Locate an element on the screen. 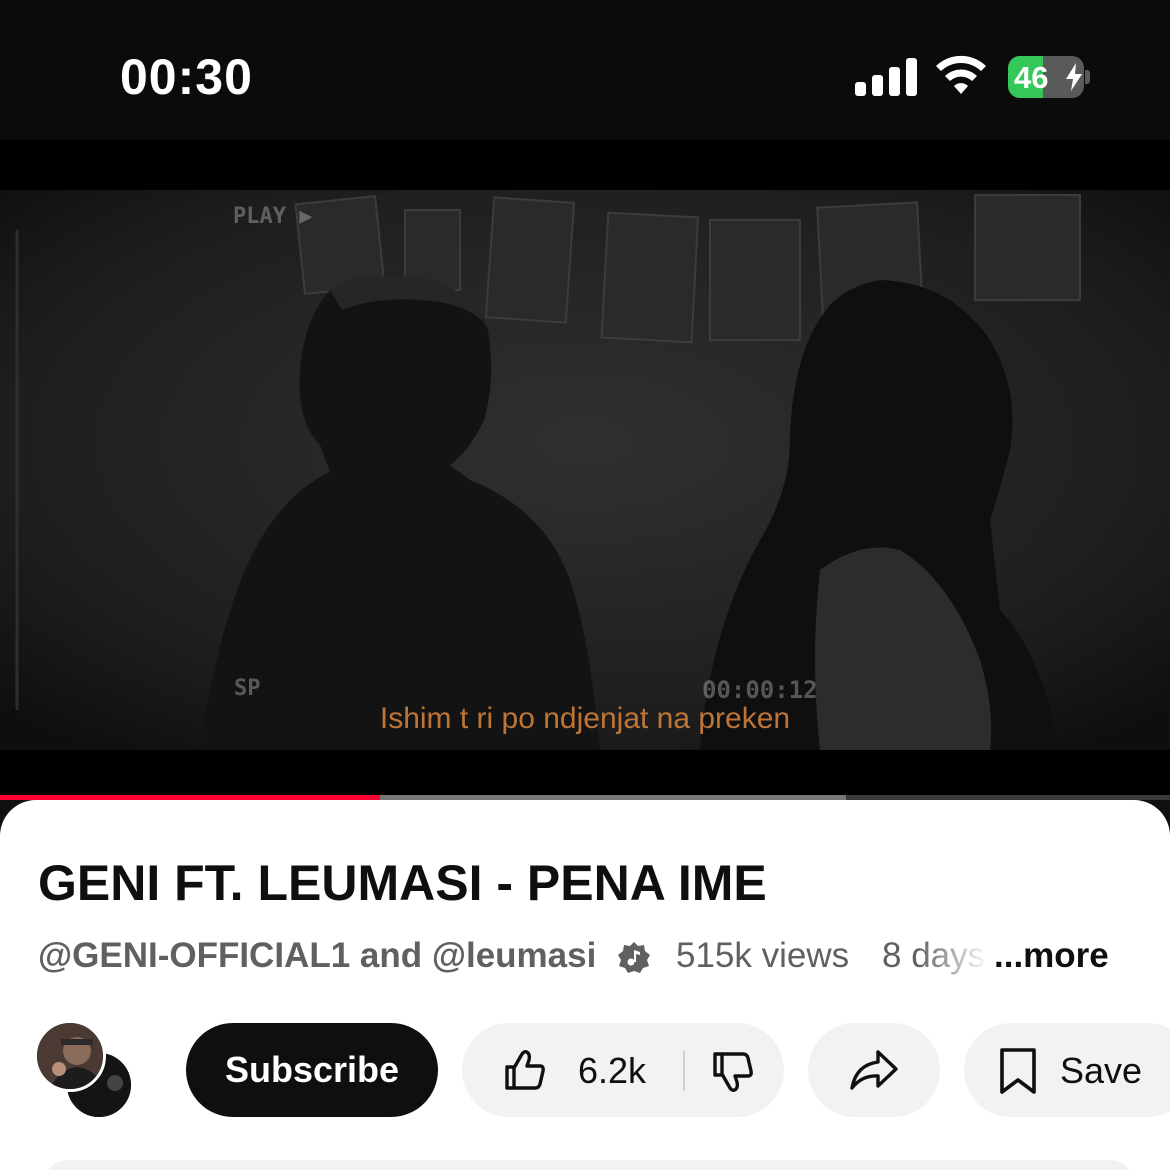 The image size is (1170, 1170). like-count: 6.2k is located at coordinates (612, 1070).